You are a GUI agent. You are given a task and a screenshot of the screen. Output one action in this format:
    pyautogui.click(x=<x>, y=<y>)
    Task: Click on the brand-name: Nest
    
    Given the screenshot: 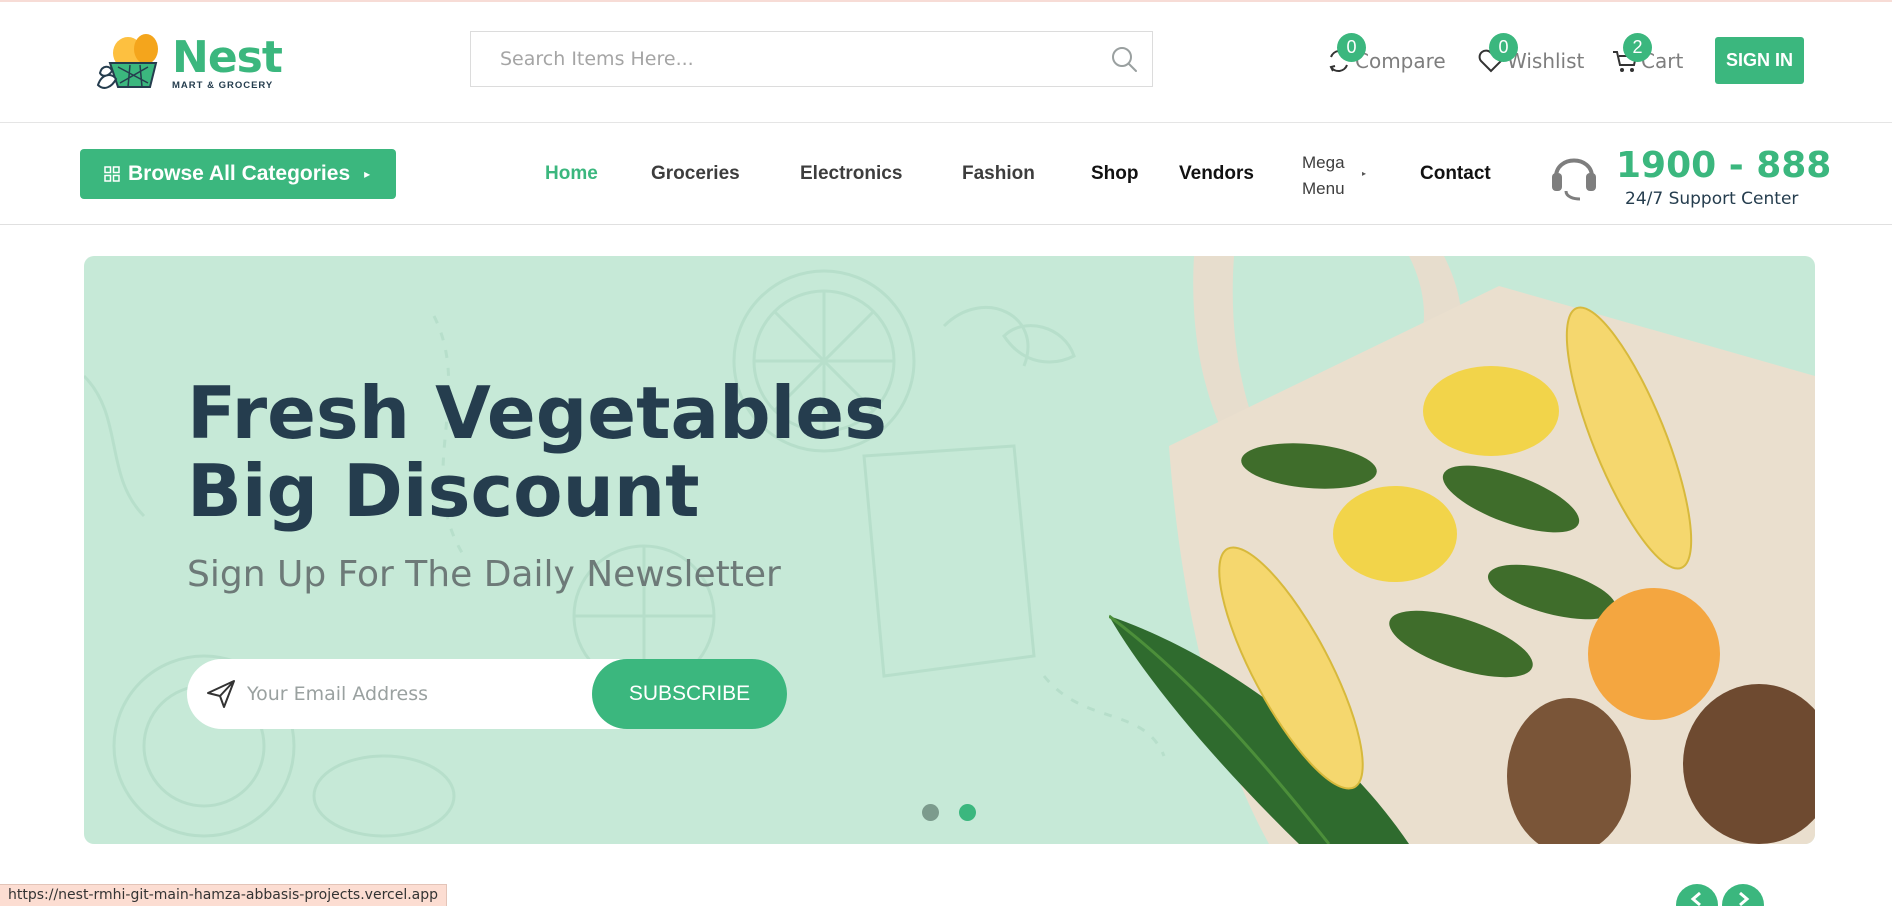 What is the action you would take?
    pyautogui.click(x=227, y=57)
    